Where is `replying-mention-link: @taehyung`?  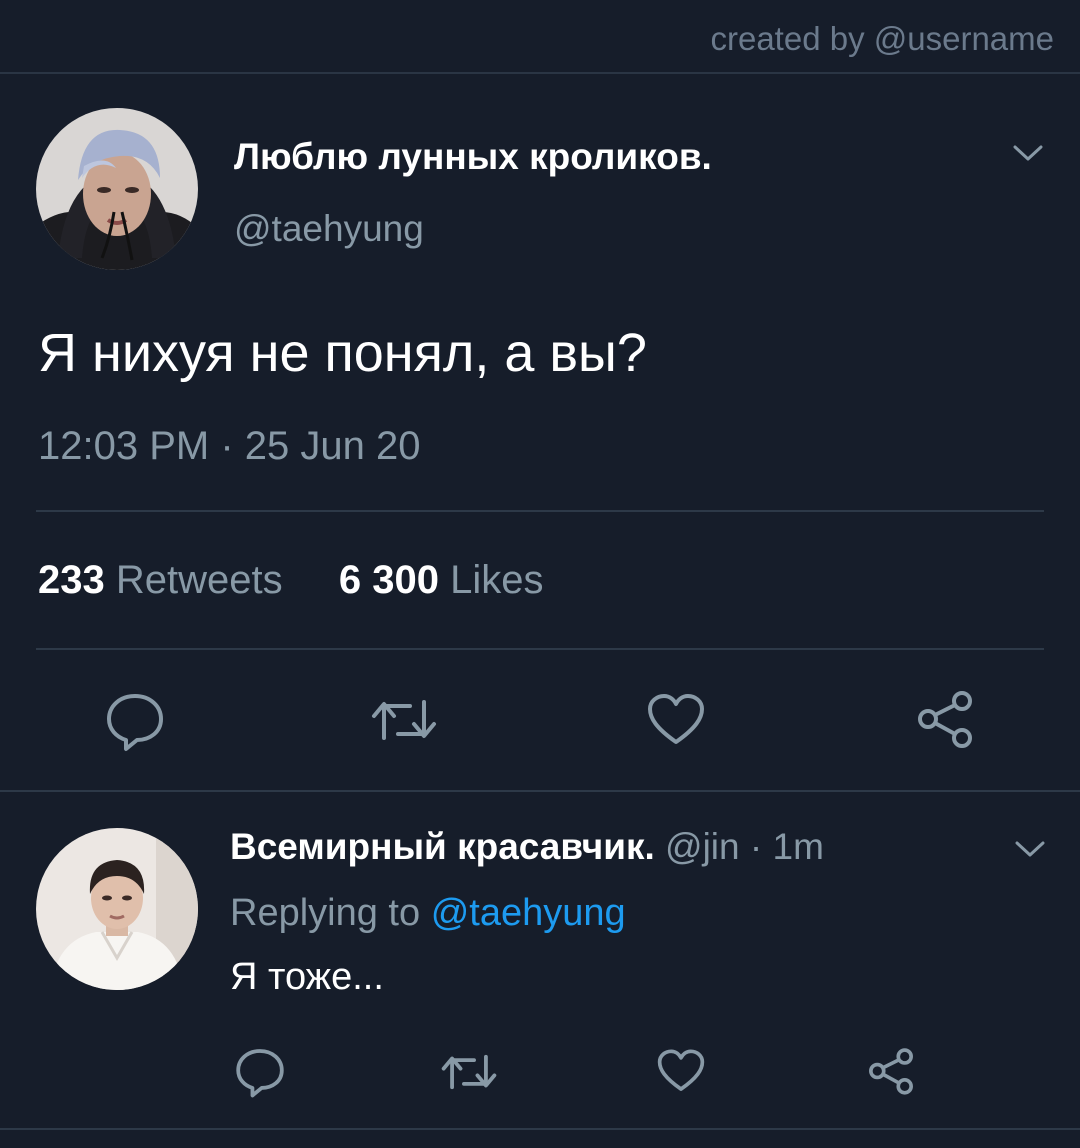
replying-mention-link: @taehyung is located at coordinates (528, 913).